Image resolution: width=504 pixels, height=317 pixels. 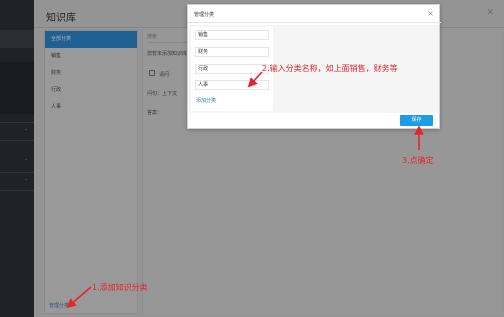 What do you see at coordinates (79, 297) in the screenshot?
I see `arrow-to-manage` at bounding box center [79, 297].